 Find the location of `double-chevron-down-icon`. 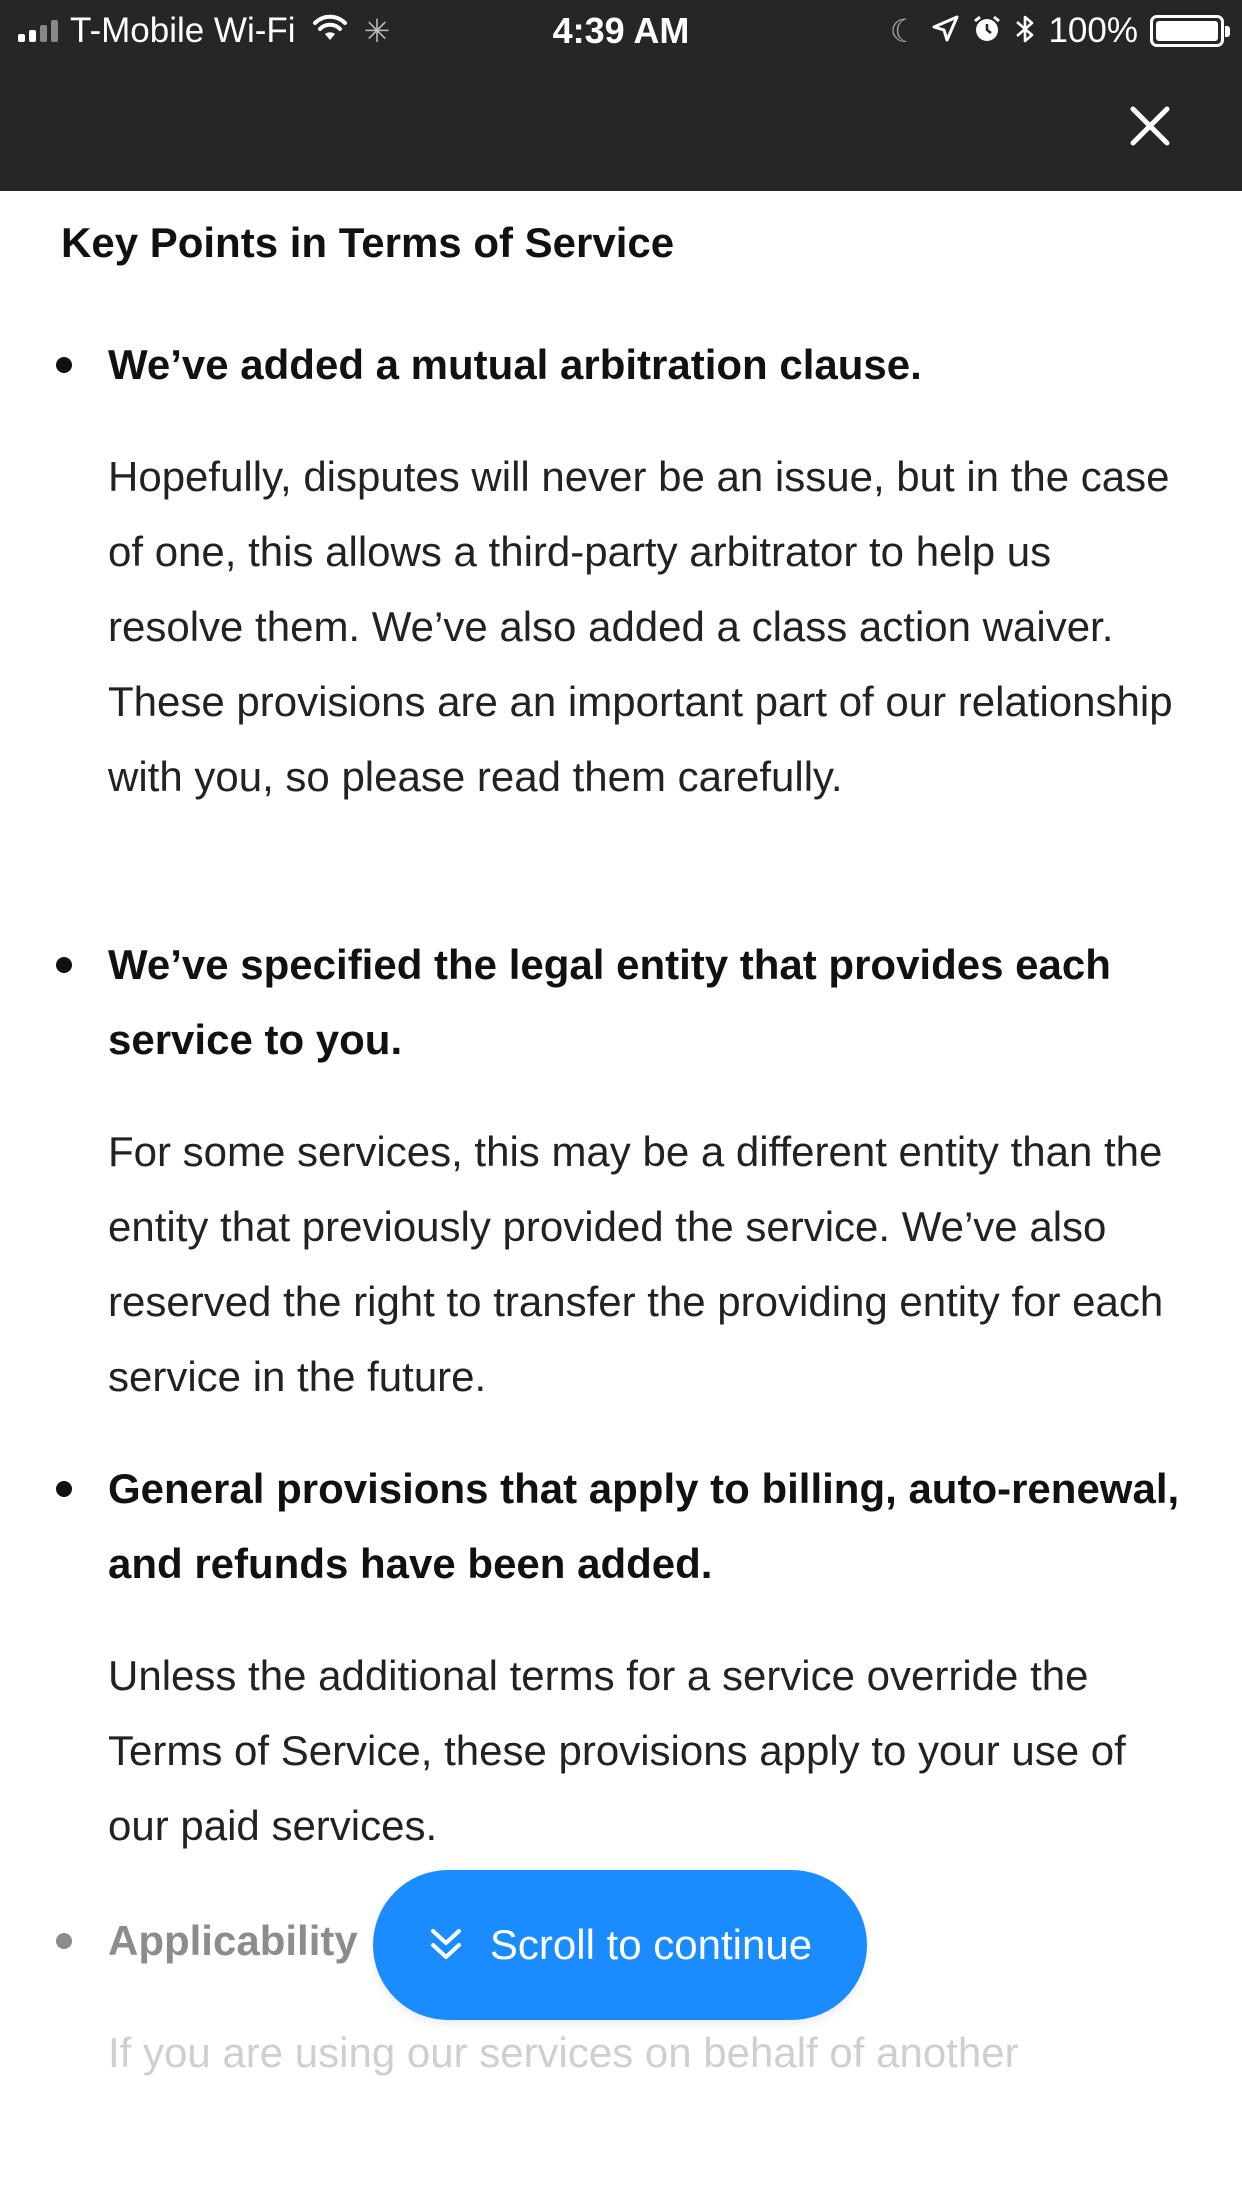

double-chevron-down-icon is located at coordinates (445, 1944).